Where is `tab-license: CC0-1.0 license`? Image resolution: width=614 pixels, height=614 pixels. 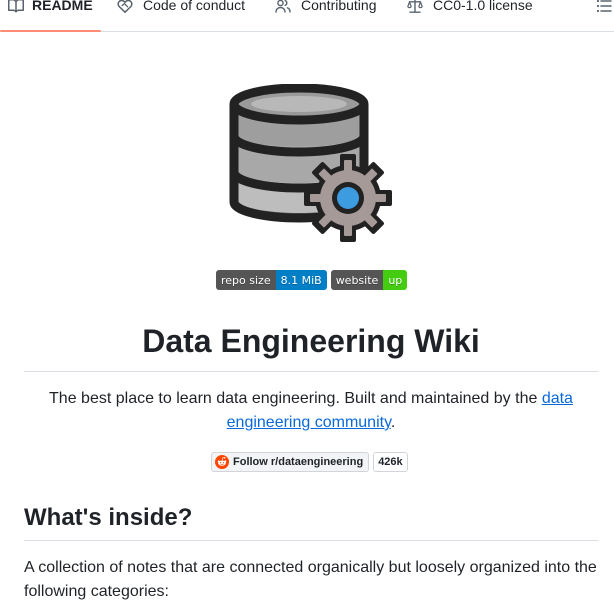 tab-license: CC0-1.0 license is located at coordinates (470, 15).